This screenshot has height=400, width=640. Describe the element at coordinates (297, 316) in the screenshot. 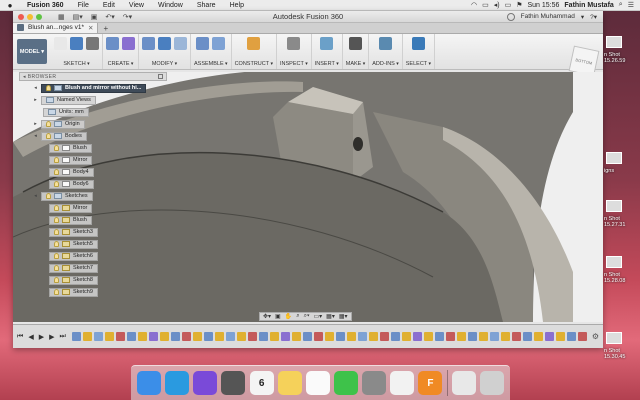

I see `zoom-icon: ⌕` at that location.